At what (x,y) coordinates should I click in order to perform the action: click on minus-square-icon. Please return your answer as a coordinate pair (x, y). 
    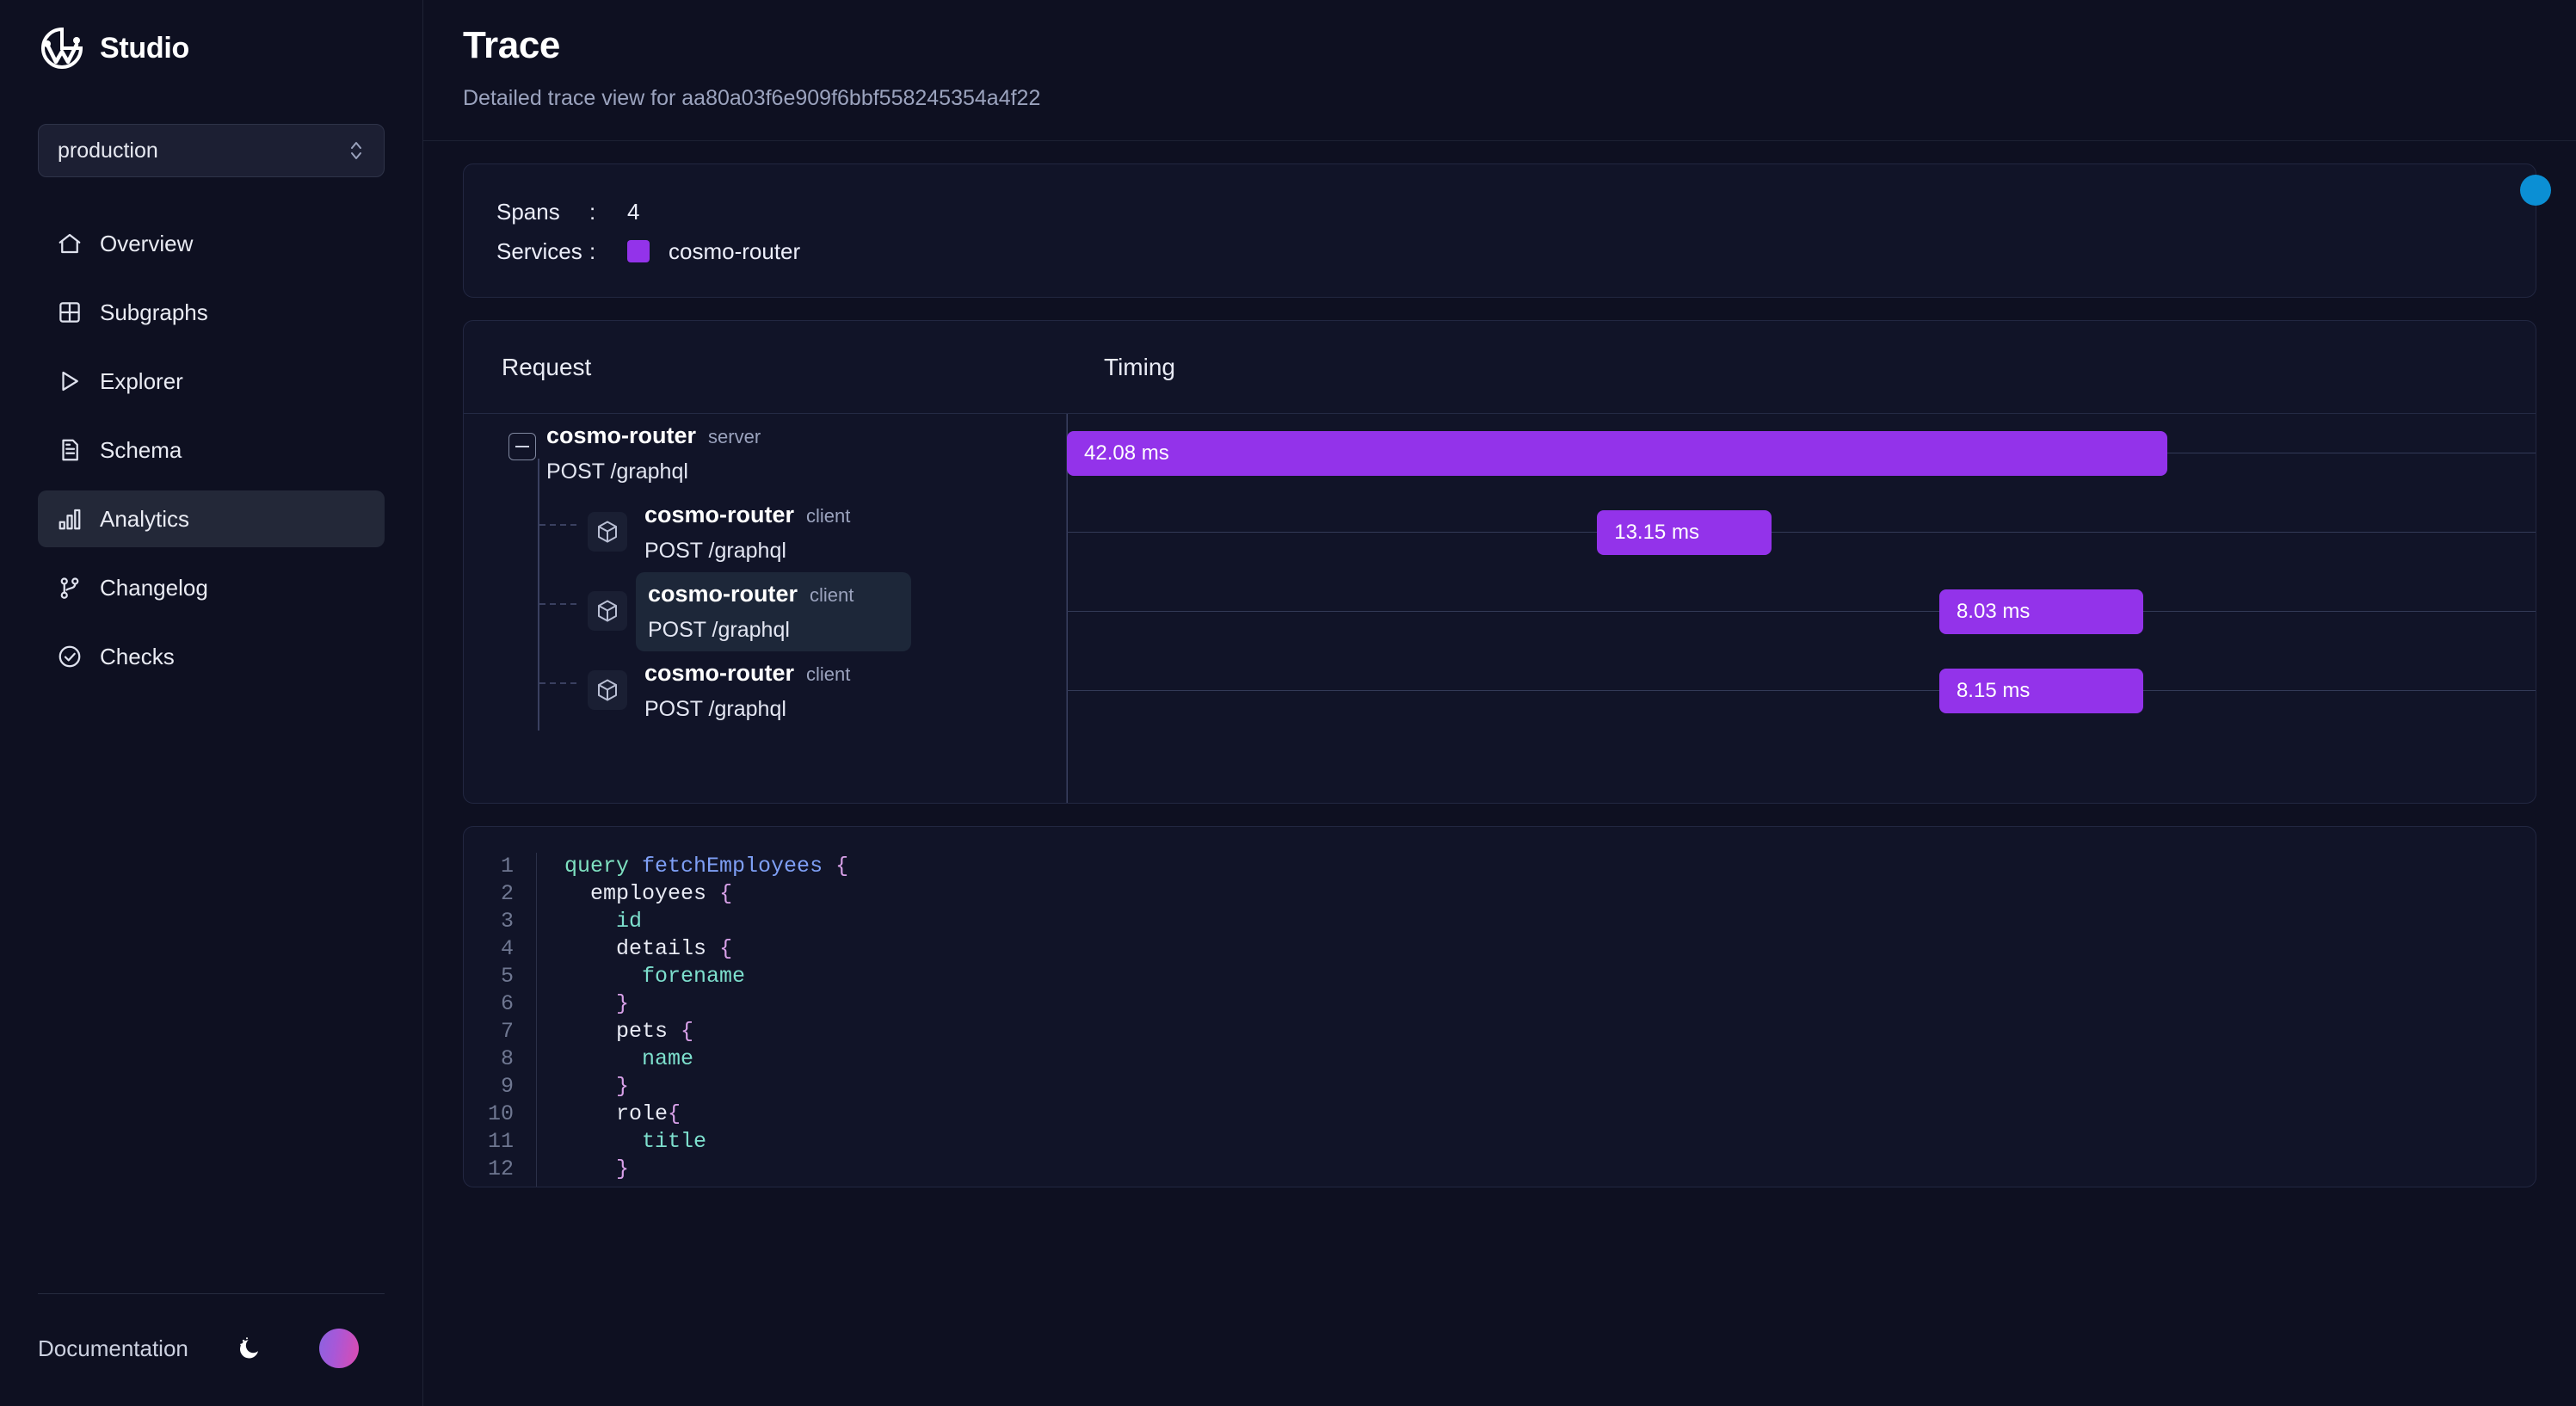
    Looking at the image, I should click on (522, 446).